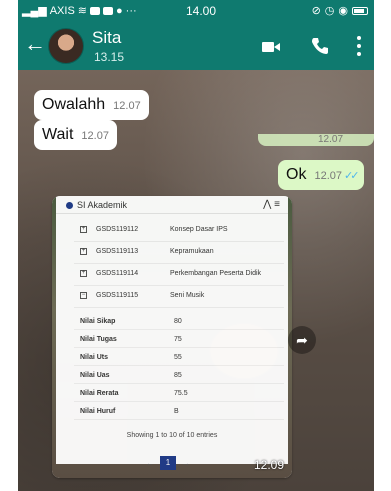 The height and width of the screenshot is (491, 391). What do you see at coordinates (94, 357) in the screenshot?
I see `grade-label: Nilai Uts` at bounding box center [94, 357].